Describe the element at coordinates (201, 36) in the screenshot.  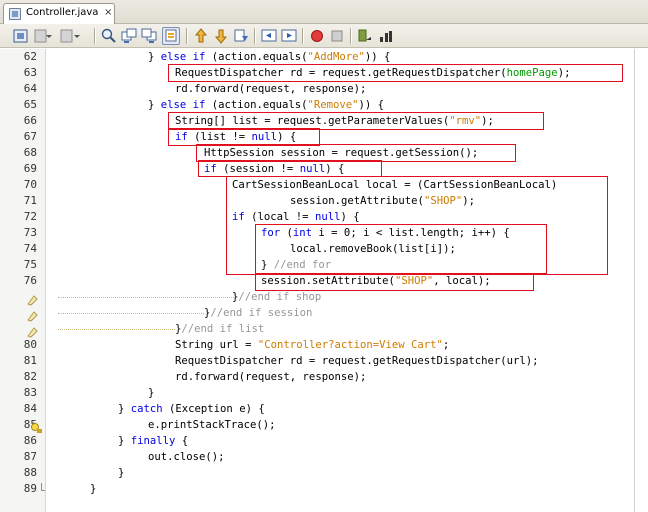
I see `prev-bookmark-icon` at that location.